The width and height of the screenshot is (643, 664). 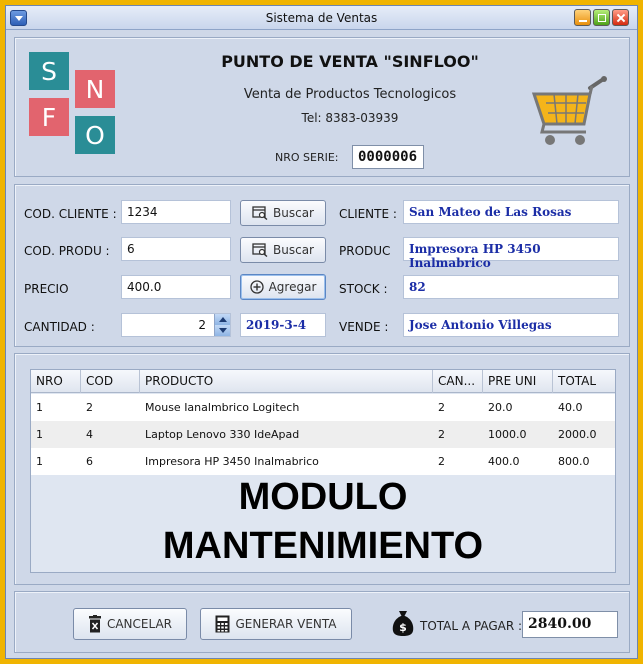 I want to click on logo-tile-f: F, so click(x=49, y=117).